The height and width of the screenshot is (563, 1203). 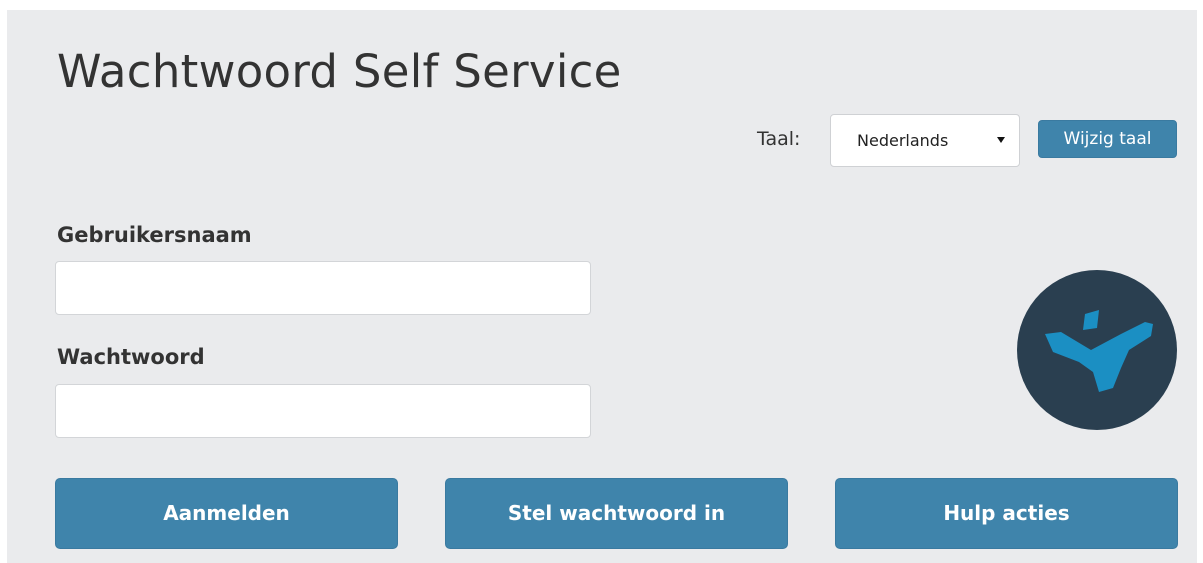 I want to click on change-language-button: Wijzig taal, so click(x=1107, y=139).